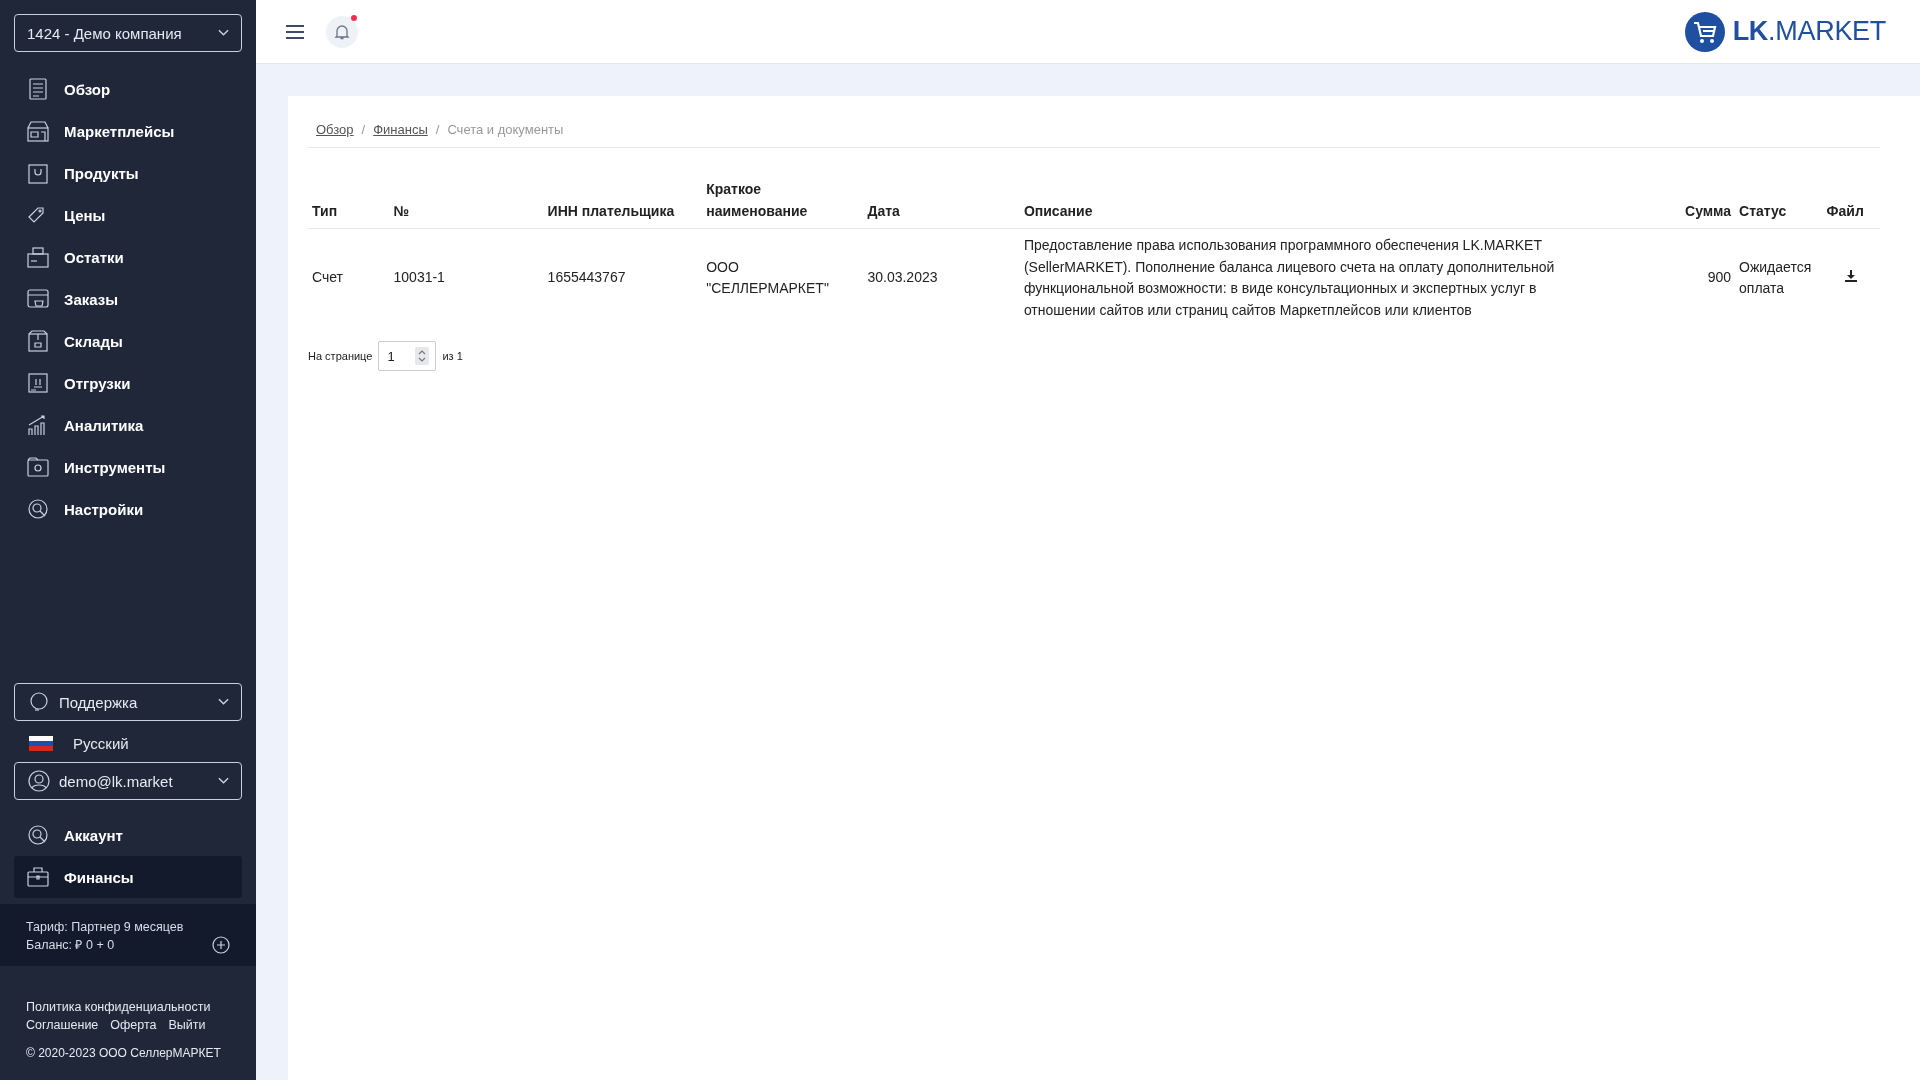 The image size is (1920, 1080). Describe the element at coordinates (38, 835) in the screenshot. I see `gear-search-icon` at that location.